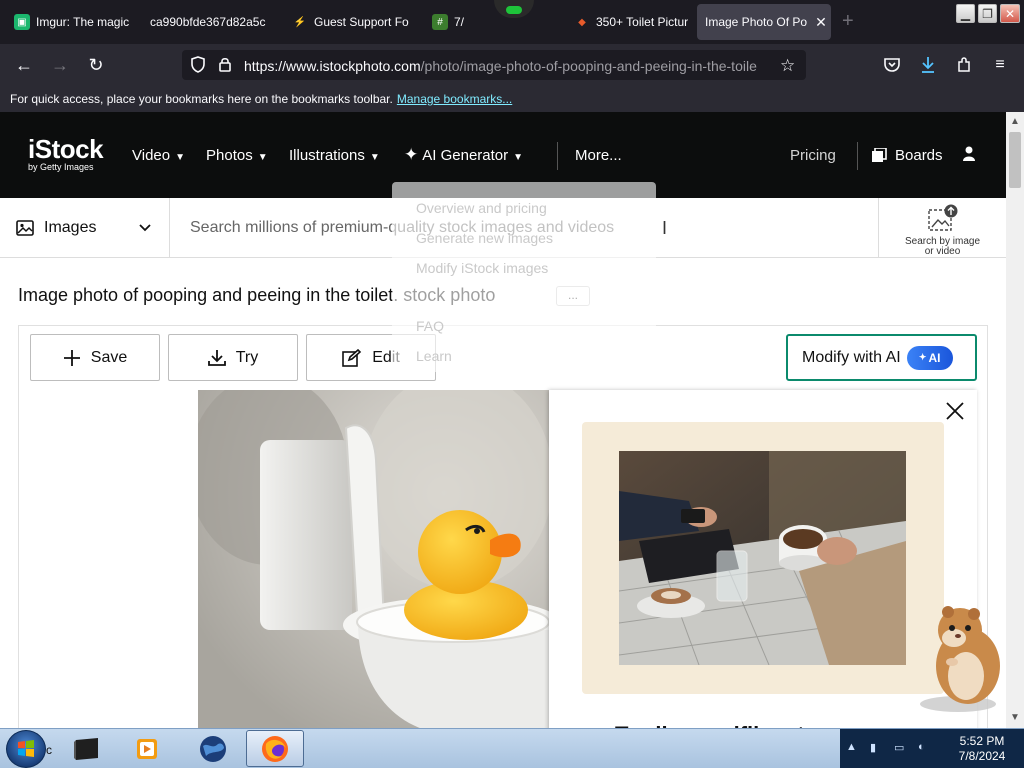 The width and height of the screenshot is (1024, 768). I want to click on nav-photos: Photos ▼, so click(237, 155).